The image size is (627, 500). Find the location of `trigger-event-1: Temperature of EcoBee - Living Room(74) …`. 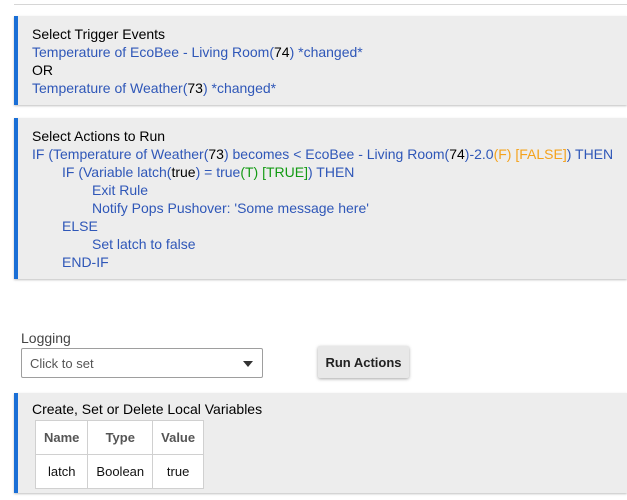

trigger-event-1: Temperature of EcoBee - Living Room(74) … is located at coordinates (197, 52).